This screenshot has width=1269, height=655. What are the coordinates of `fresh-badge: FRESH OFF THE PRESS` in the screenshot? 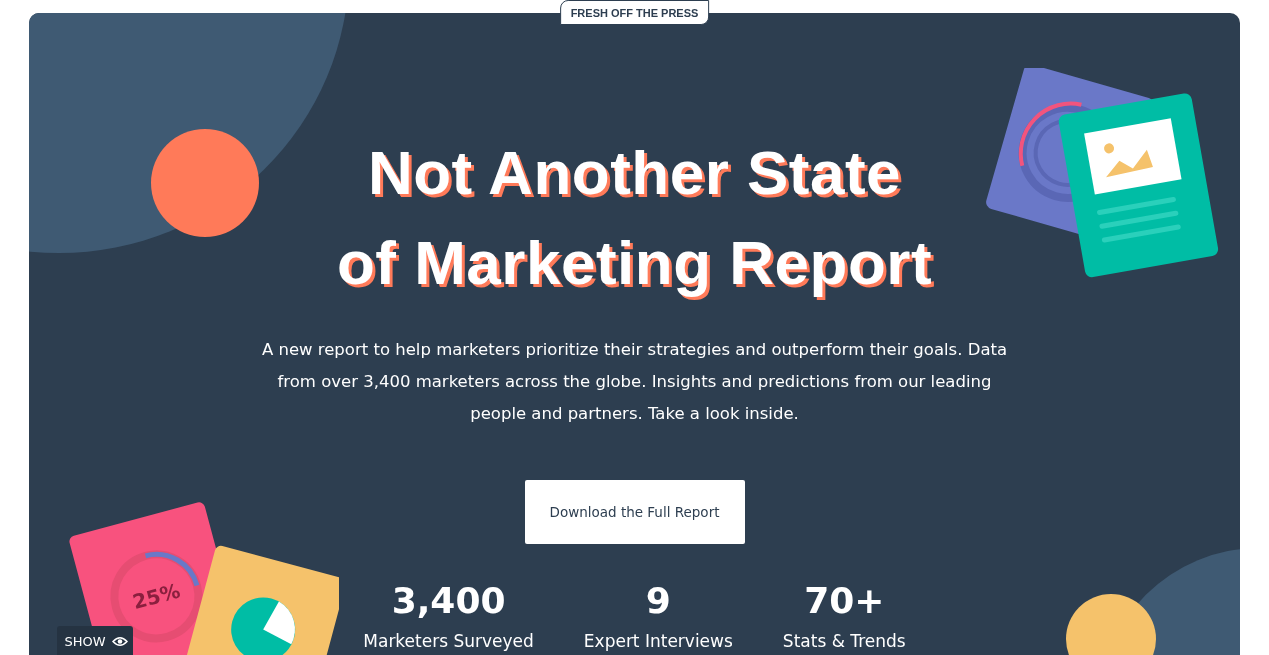 It's located at (634, 12).